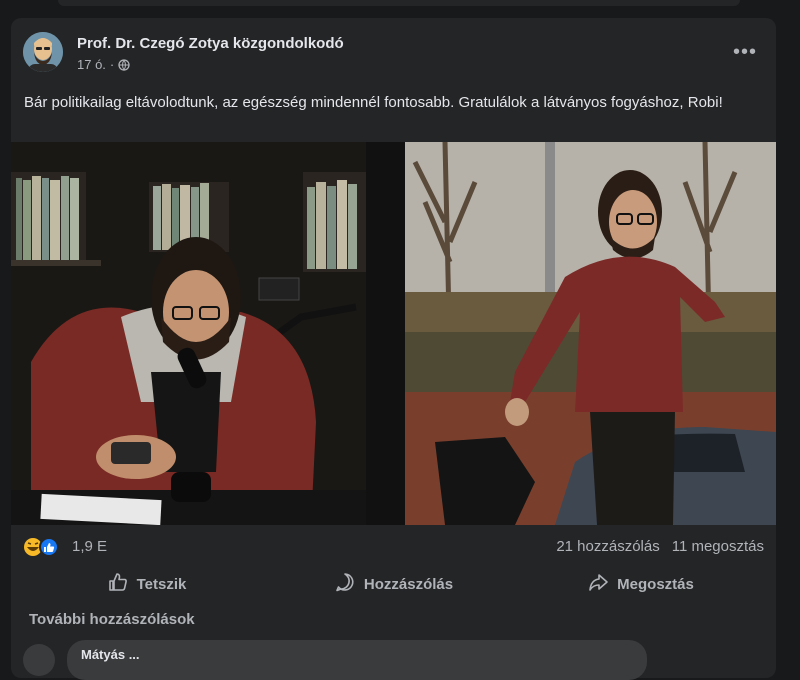 The width and height of the screenshot is (800, 680). Describe the element at coordinates (745, 52) in the screenshot. I see `more-options-icon: •••` at that location.